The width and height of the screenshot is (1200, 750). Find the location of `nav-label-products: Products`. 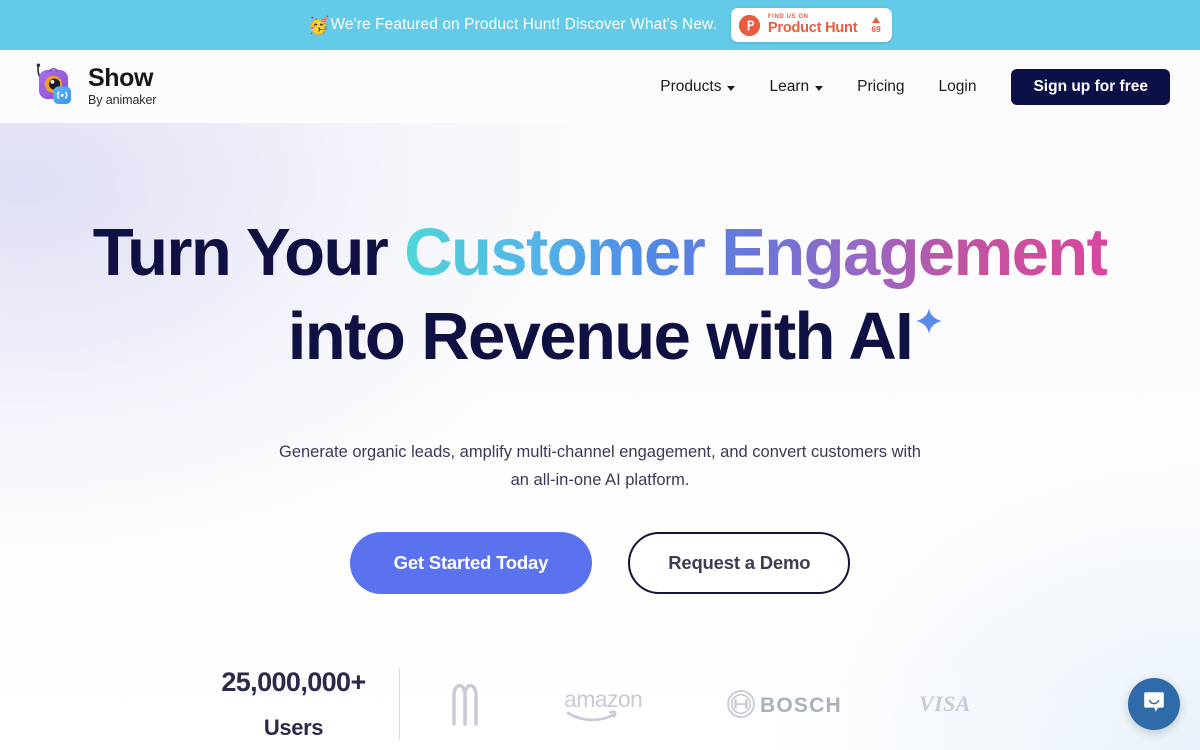

nav-label-products: Products is located at coordinates (691, 86).